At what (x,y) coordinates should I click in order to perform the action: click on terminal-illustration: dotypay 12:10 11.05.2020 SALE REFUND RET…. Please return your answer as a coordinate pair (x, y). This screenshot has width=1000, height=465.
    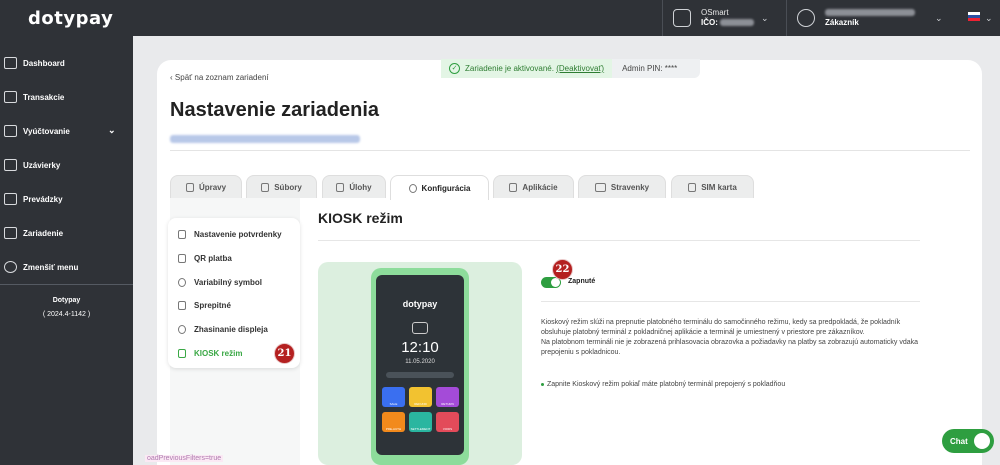
    Looking at the image, I should click on (420, 363).